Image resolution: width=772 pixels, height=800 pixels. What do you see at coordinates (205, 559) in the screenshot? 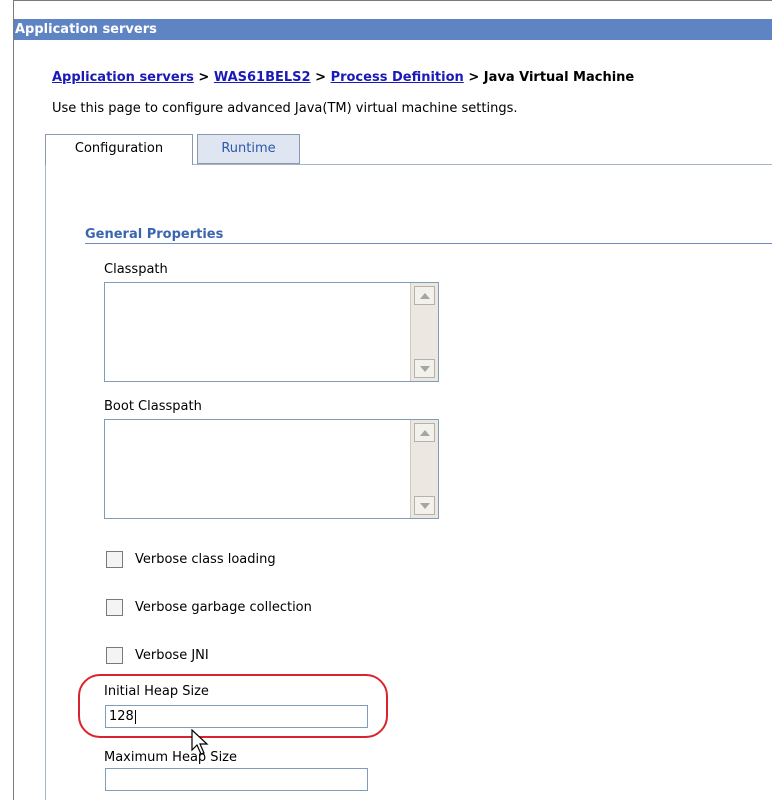
I see `verbose-class-loading-label: Verbose class loading` at bounding box center [205, 559].